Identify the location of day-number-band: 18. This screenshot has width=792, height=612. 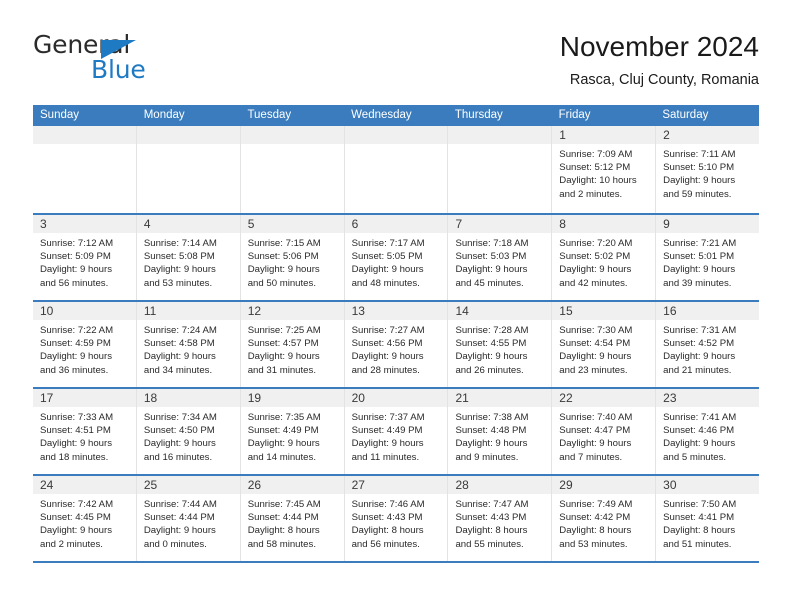
(188, 398).